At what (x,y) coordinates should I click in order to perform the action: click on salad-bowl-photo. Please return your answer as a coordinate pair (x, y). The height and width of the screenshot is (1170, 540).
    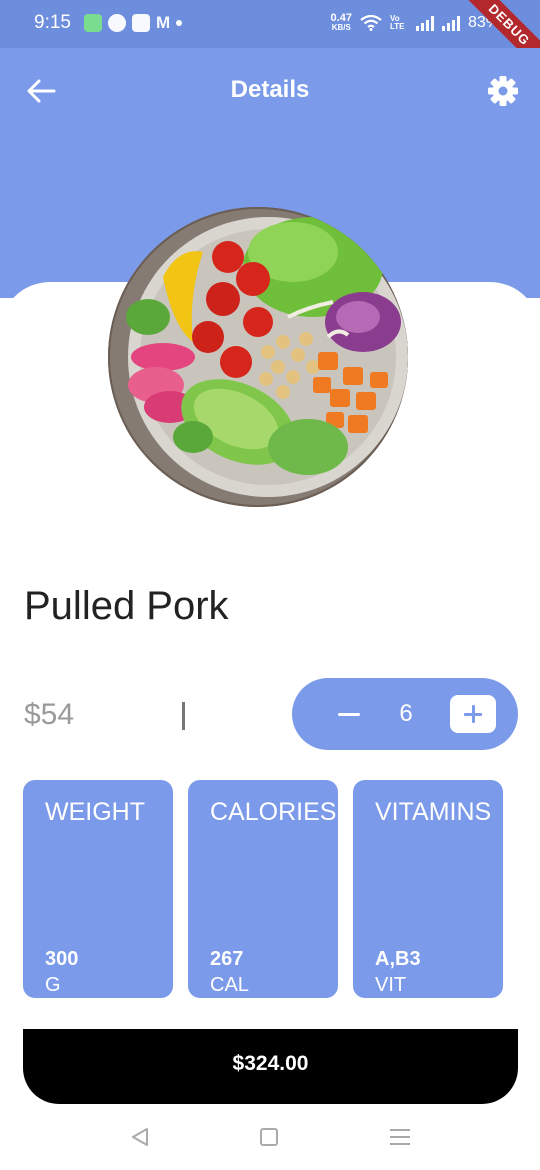
    Looking at the image, I should click on (258, 357).